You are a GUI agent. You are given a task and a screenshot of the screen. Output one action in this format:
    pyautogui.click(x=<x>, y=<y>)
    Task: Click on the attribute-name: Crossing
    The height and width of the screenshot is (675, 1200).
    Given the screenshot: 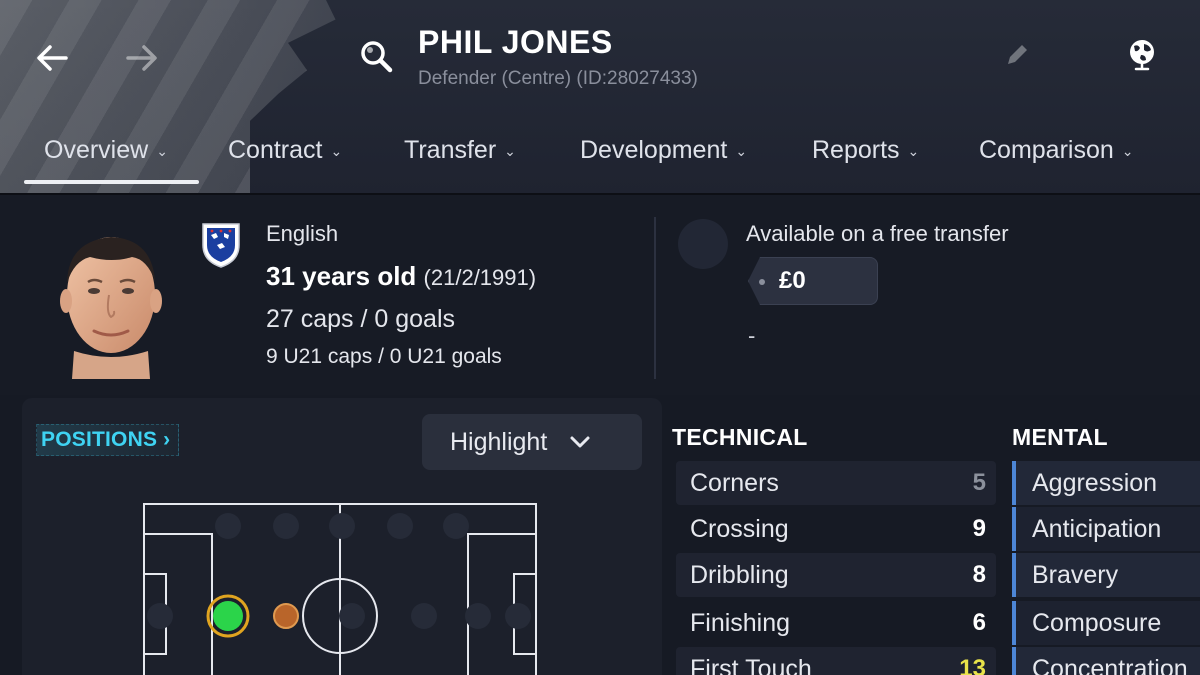 What is the action you would take?
    pyautogui.click(x=739, y=528)
    